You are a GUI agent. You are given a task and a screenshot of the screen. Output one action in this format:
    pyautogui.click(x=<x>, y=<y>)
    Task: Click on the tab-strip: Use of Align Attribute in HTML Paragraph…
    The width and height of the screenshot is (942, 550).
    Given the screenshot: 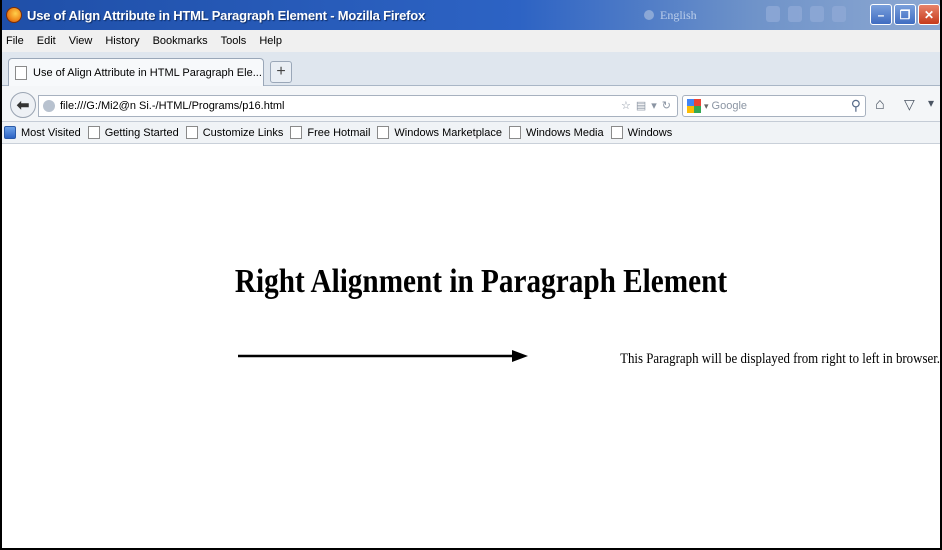 What is the action you would take?
    pyautogui.click(x=471, y=69)
    